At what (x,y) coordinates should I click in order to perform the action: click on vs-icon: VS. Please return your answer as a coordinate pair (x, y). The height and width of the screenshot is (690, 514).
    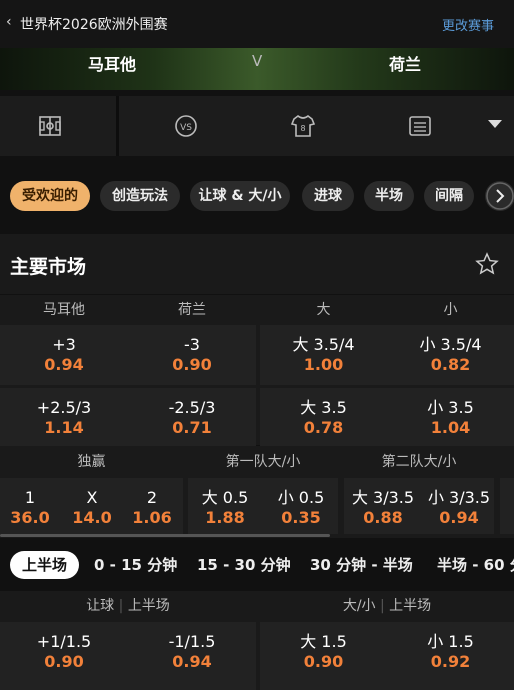
    Looking at the image, I should click on (186, 126).